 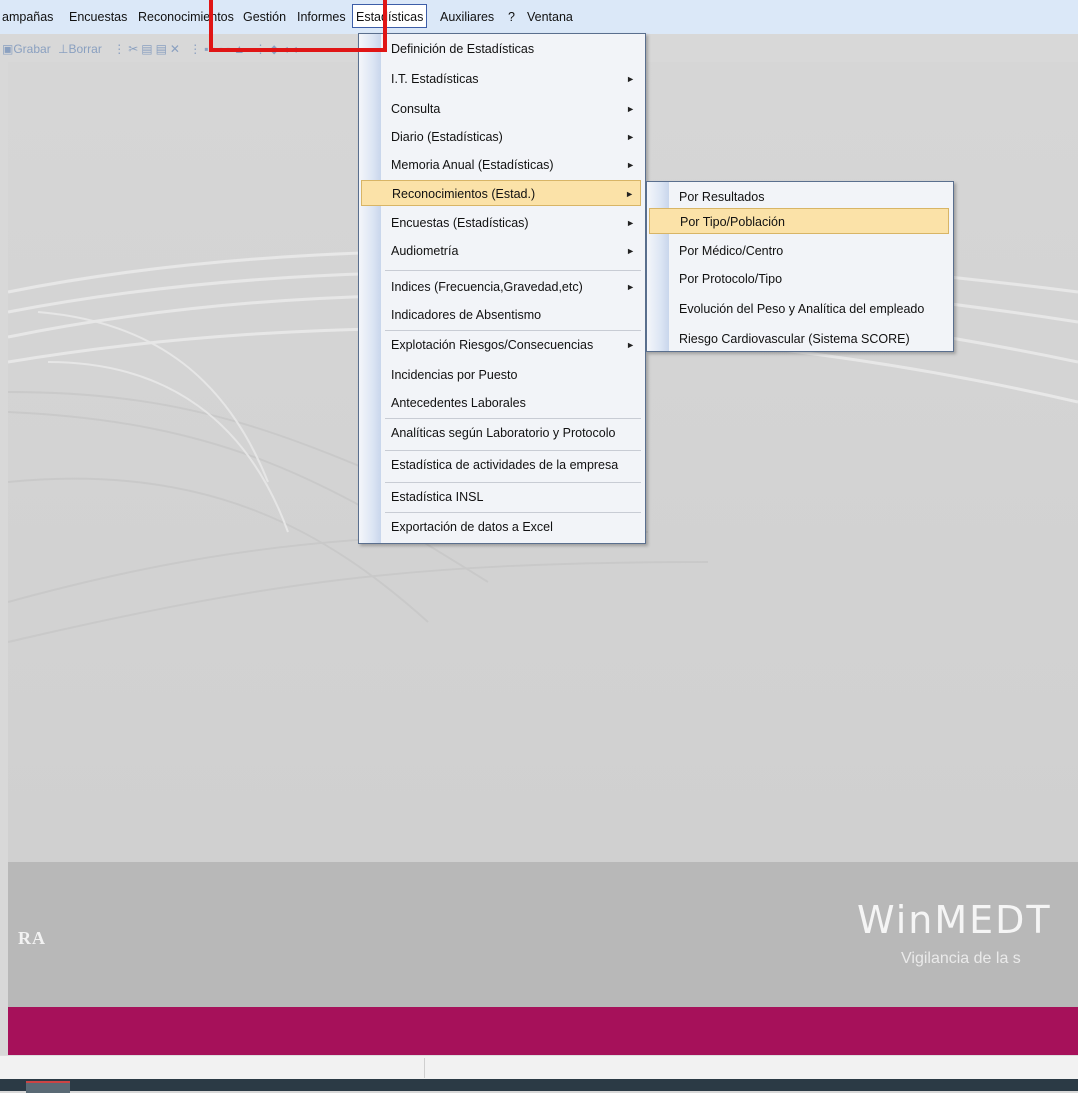 What do you see at coordinates (501, 109) in the screenshot?
I see `menu-item-2: Consulta ►` at bounding box center [501, 109].